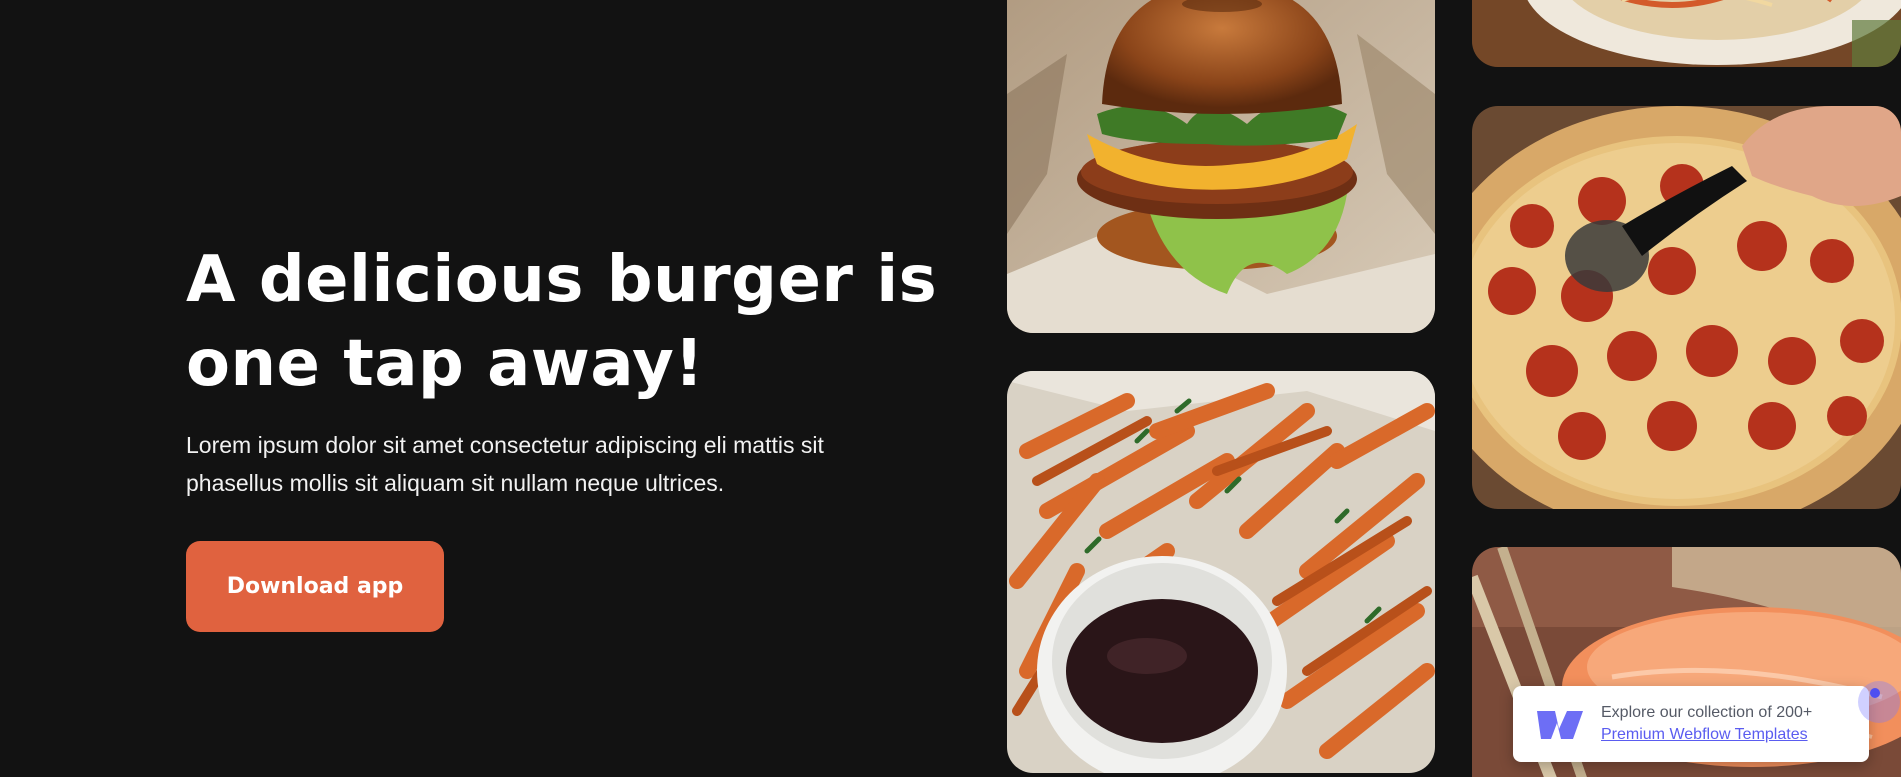 This screenshot has height=777, width=1901. Describe the element at coordinates (1686, 307) in the screenshot. I see `pizza-photo` at that location.